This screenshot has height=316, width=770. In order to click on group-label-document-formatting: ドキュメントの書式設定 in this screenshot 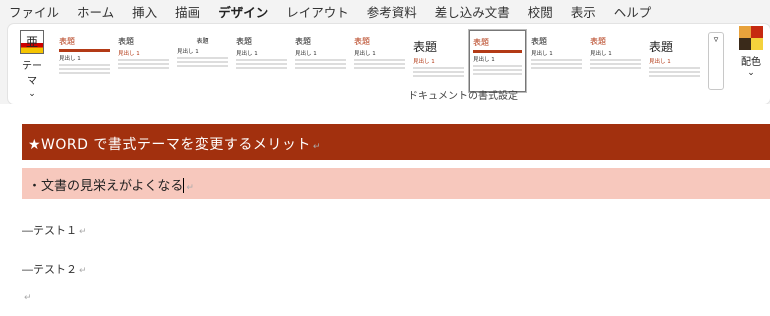, I will do `click(463, 96)`.